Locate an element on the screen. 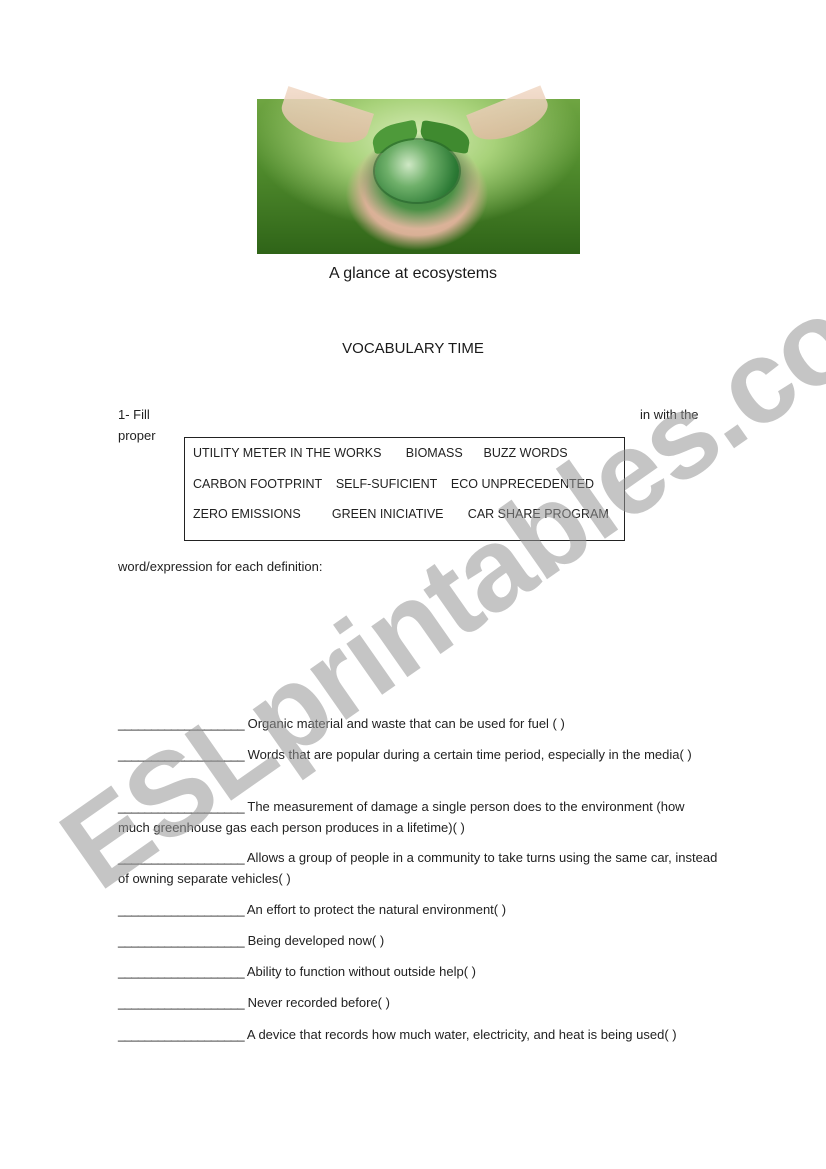 The height and width of the screenshot is (1169, 826). instruction-proper: proper is located at coordinates (137, 435).